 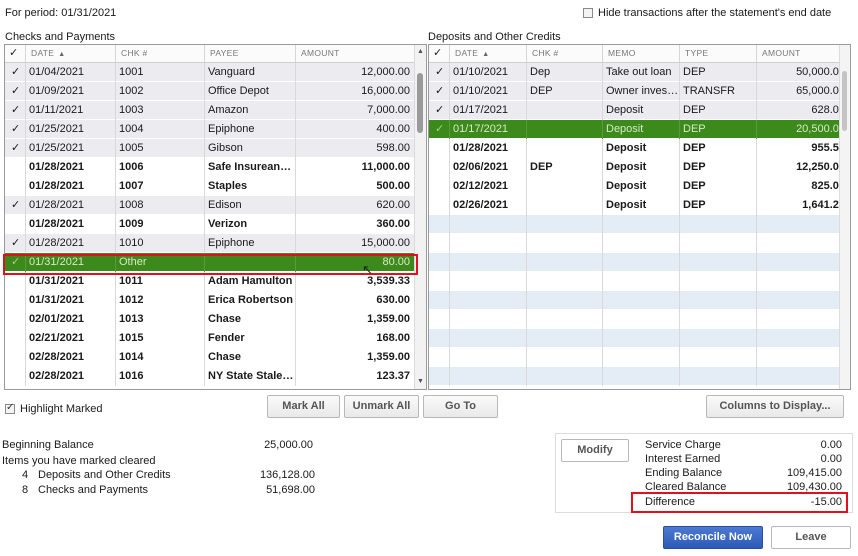 What do you see at coordinates (803, 205) in the screenshot?
I see `deposit-amount-cell: 1,641.27` at bounding box center [803, 205].